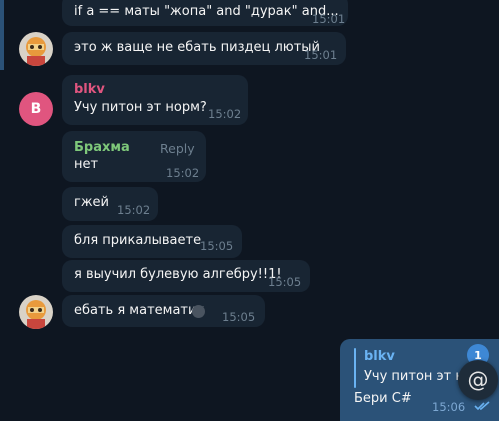 This screenshot has height=421, width=499. Describe the element at coordinates (482, 406) in the screenshot. I see `double-check-icon` at that location.